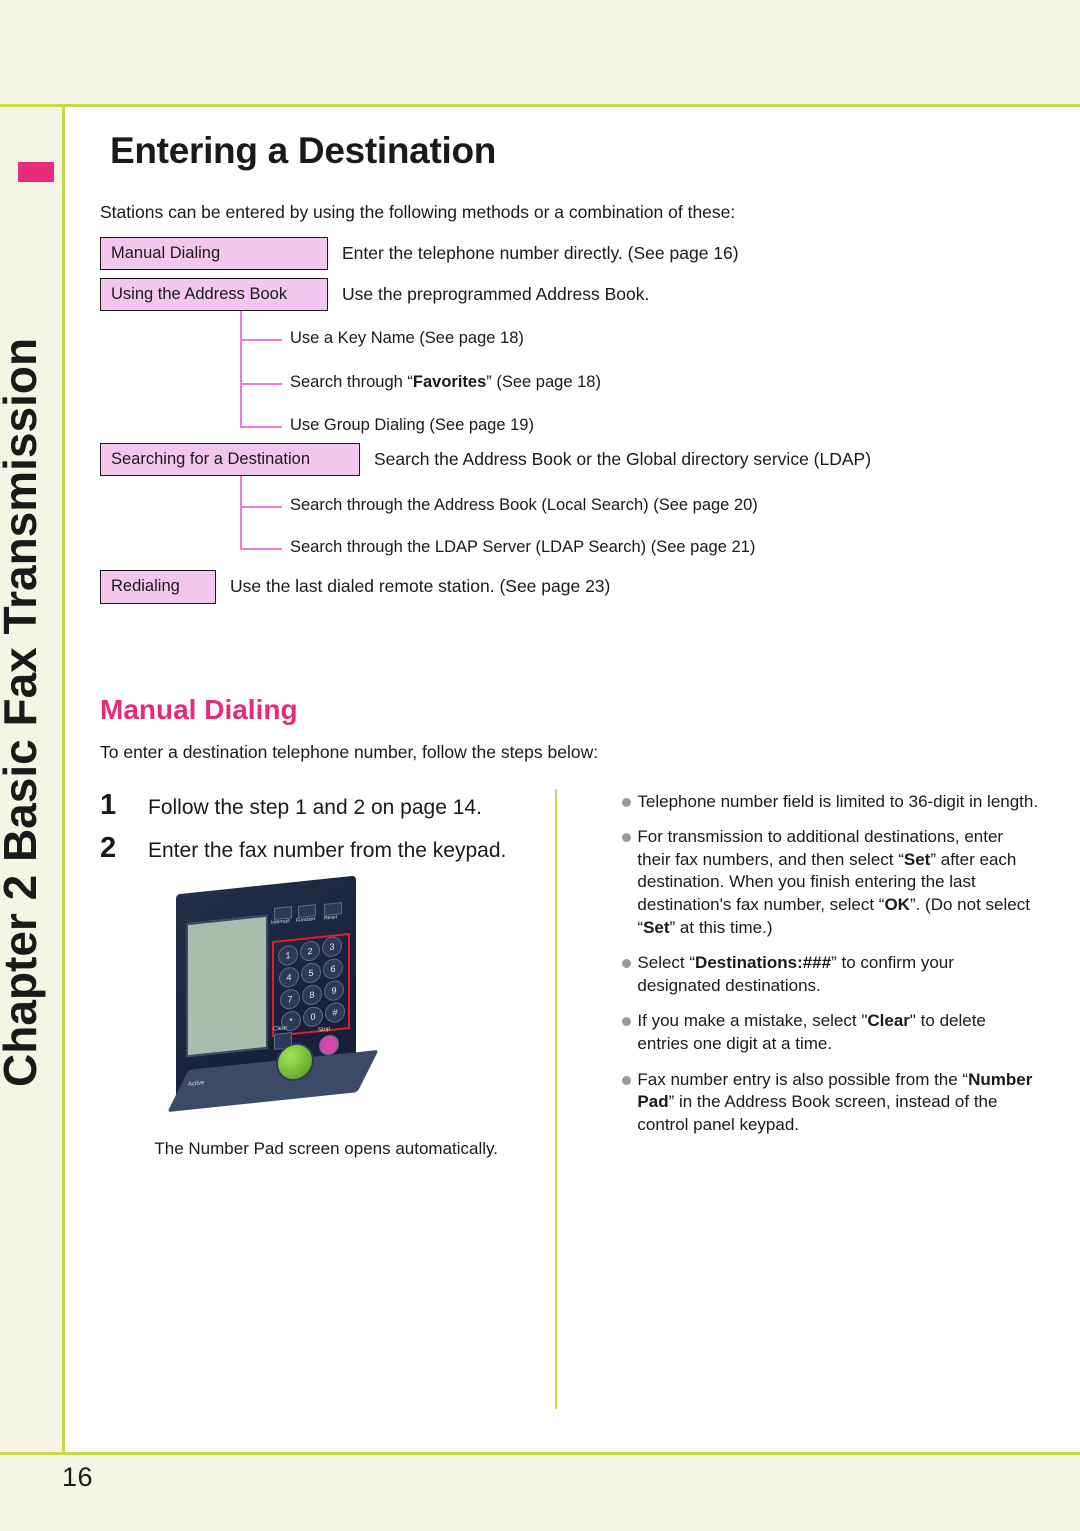 The width and height of the screenshot is (1080, 1531). What do you see at coordinates (78, 1477) in the screenshot?
I see `page-number: 16` at bounding box center [78, 1477].